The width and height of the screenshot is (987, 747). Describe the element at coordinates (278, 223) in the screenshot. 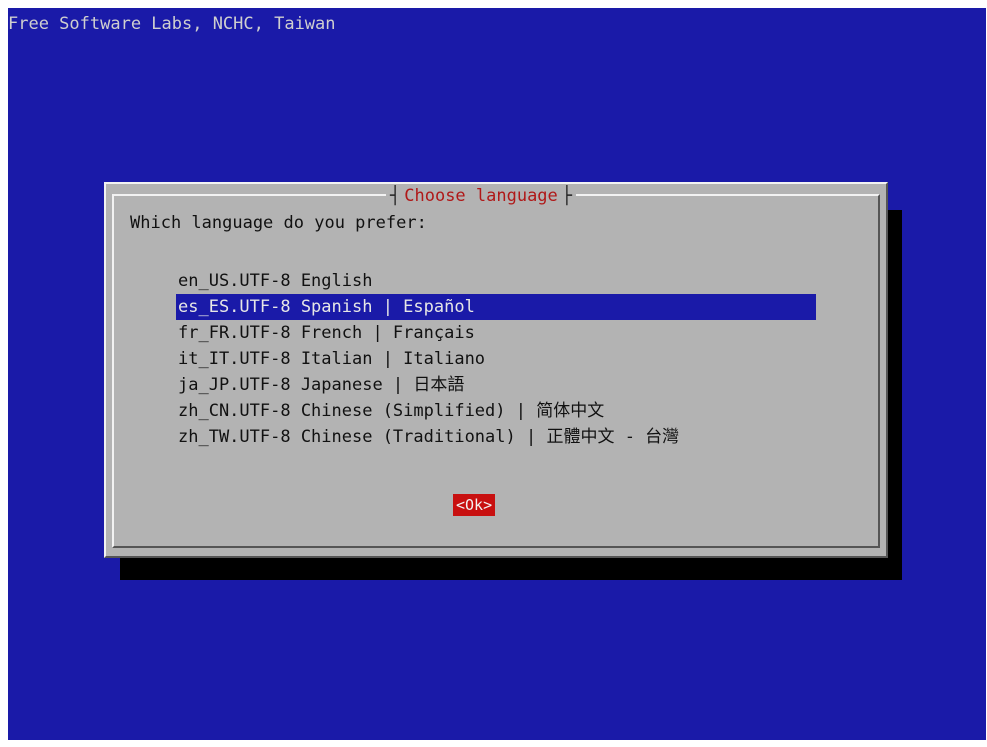

I see `dialog-prompt: Which language do you prefer:` at that location.